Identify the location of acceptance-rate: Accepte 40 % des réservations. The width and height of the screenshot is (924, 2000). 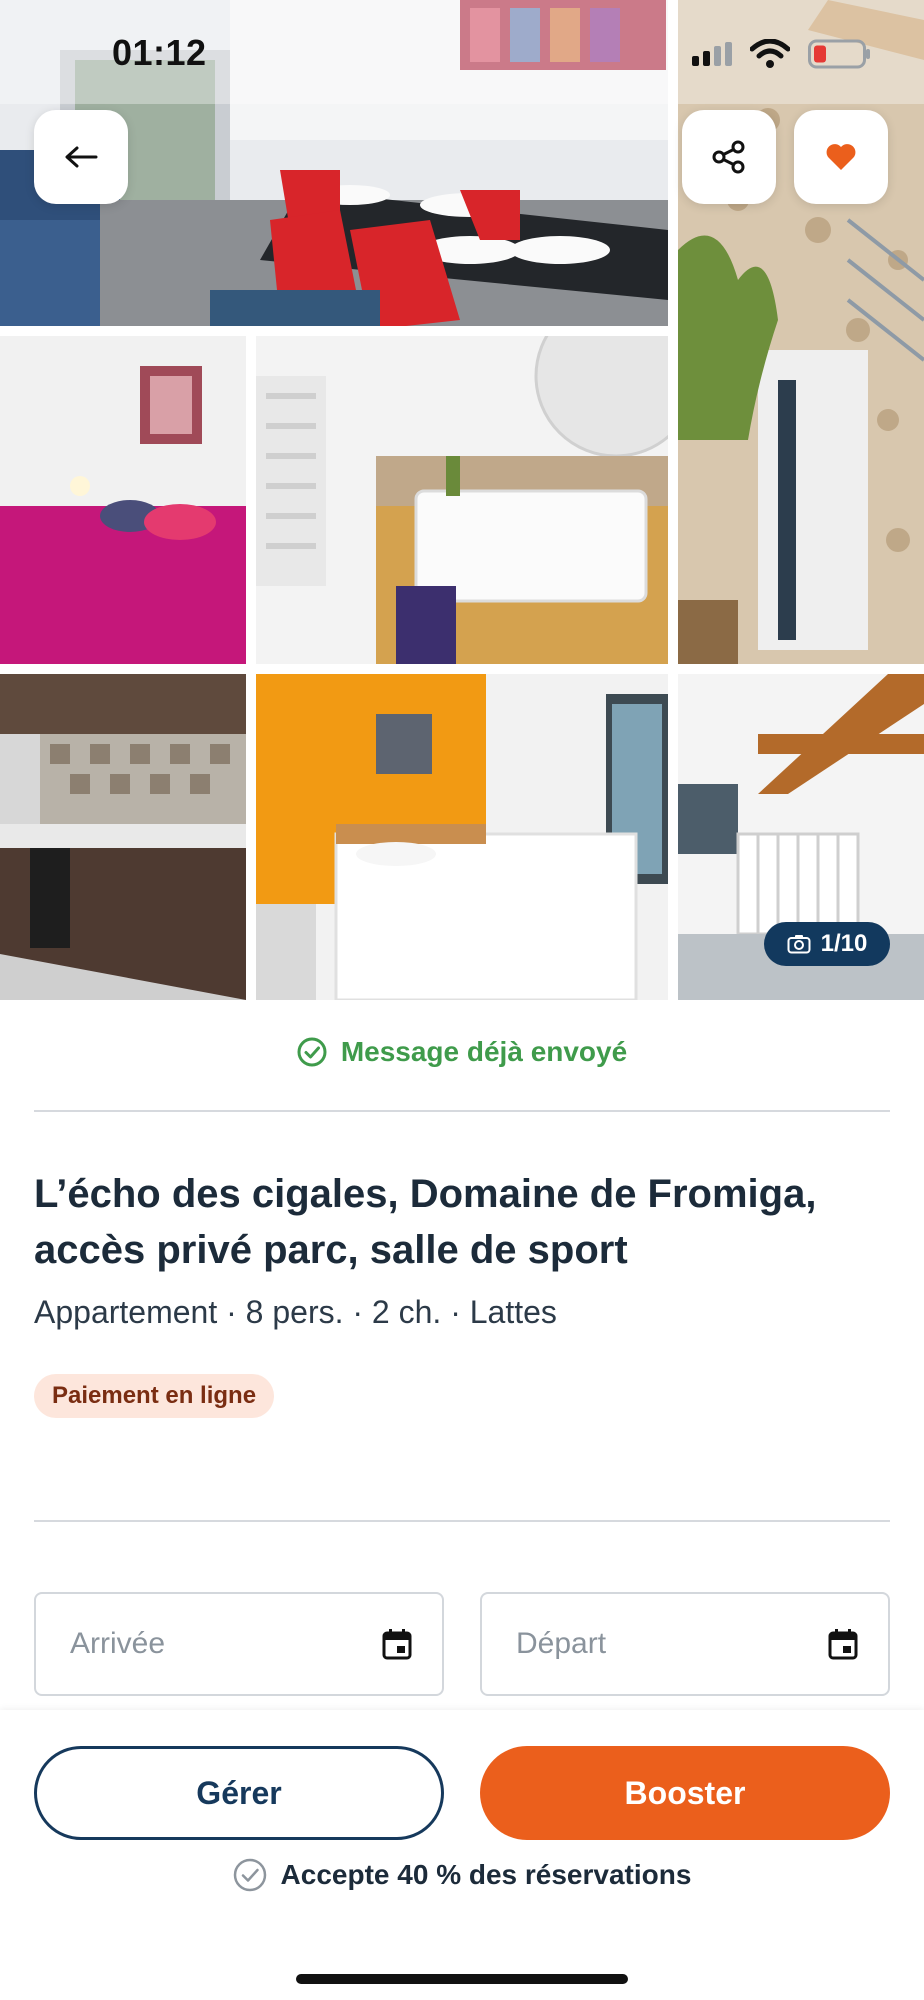
(462, 1875).